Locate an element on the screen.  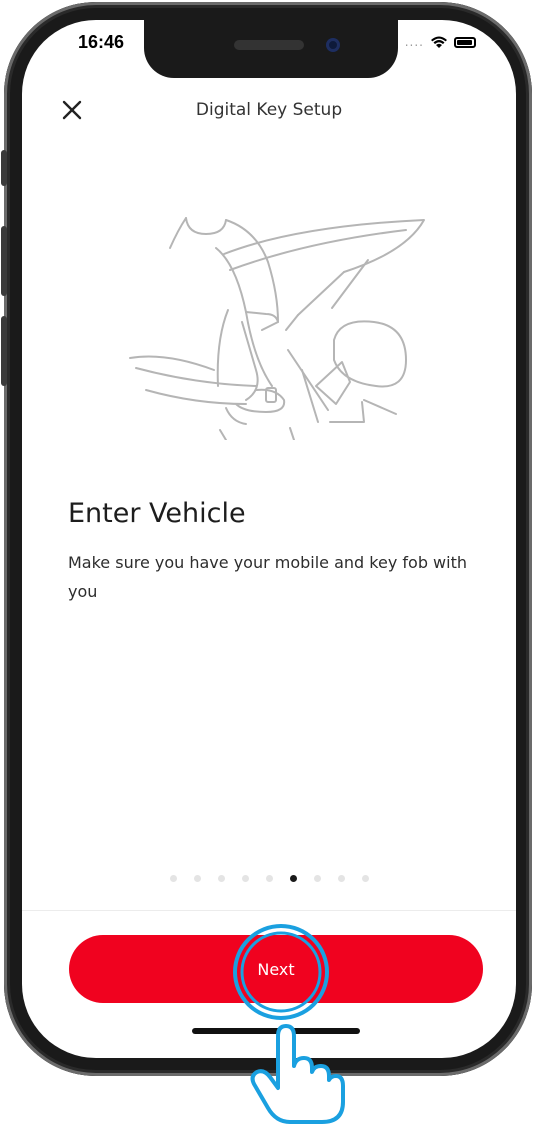
speaker-grille is located at coordinates (269, 45).